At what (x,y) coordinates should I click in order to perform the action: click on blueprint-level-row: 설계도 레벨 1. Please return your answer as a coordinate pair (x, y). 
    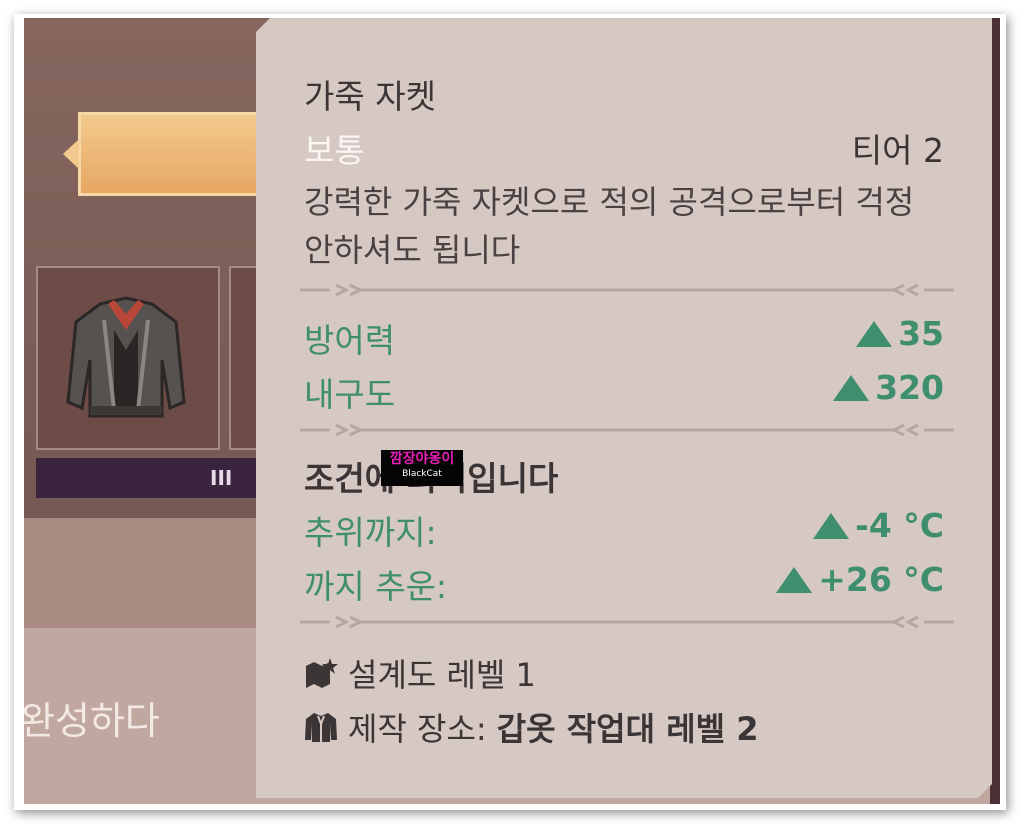
    Looking at the image, I should click on (420, 673).